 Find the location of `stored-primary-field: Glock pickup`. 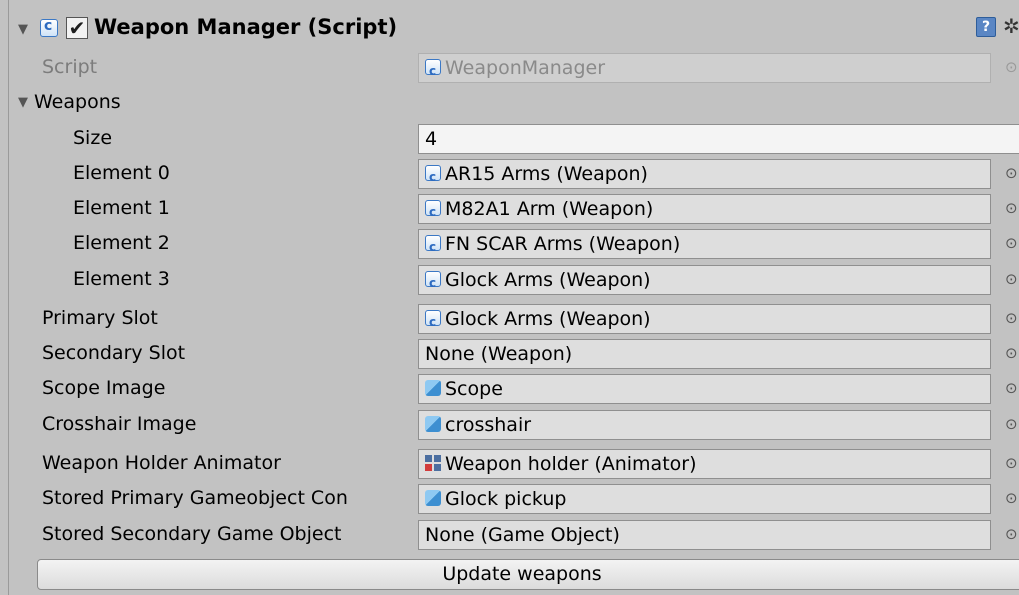

stored-primary-field: Glock pickup is located at coordinates (704, 499).